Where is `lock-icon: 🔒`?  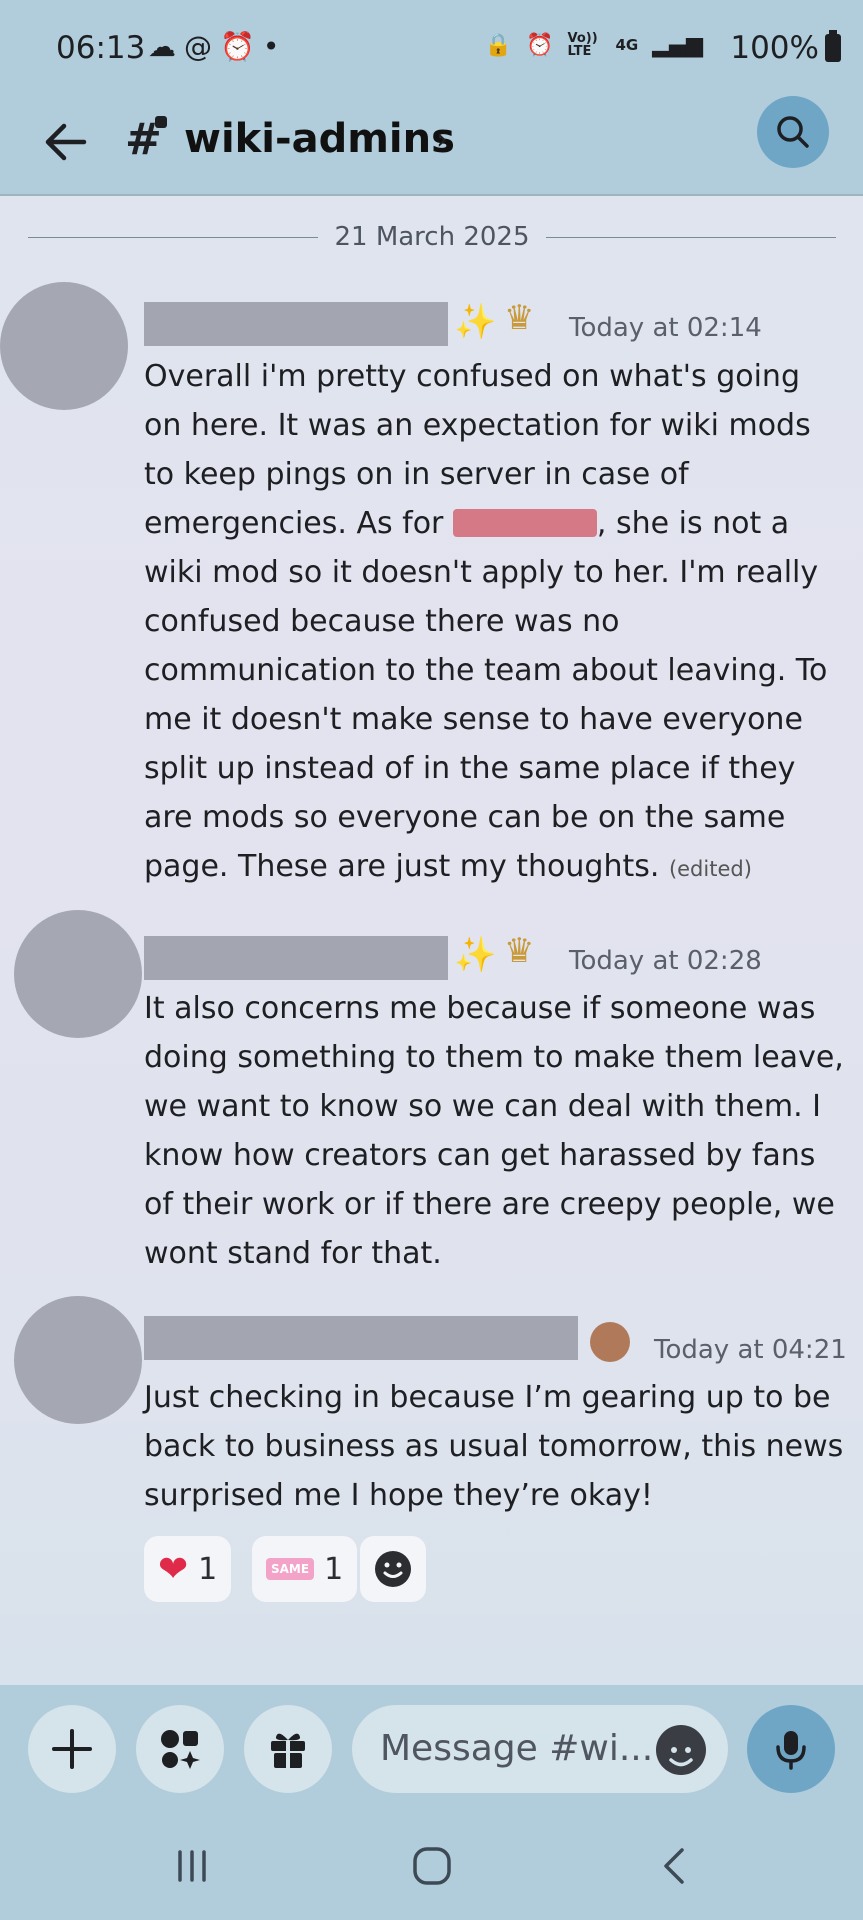 lock-icon: 🔒 is located at coordinates (498, 45).